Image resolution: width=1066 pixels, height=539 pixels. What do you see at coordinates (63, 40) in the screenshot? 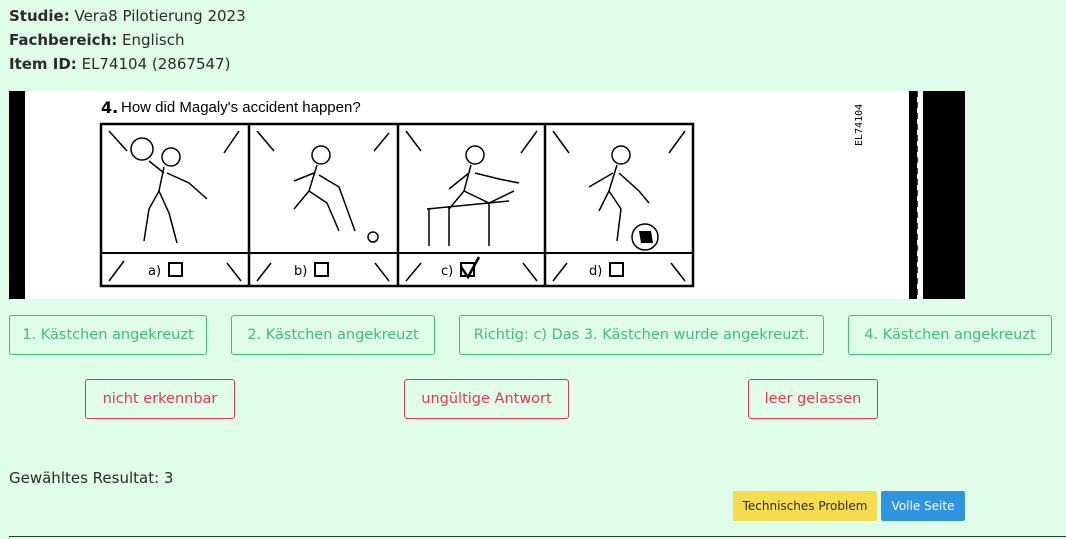
I see `area-label: Fachbereich:` at bounding box center [63, 40].